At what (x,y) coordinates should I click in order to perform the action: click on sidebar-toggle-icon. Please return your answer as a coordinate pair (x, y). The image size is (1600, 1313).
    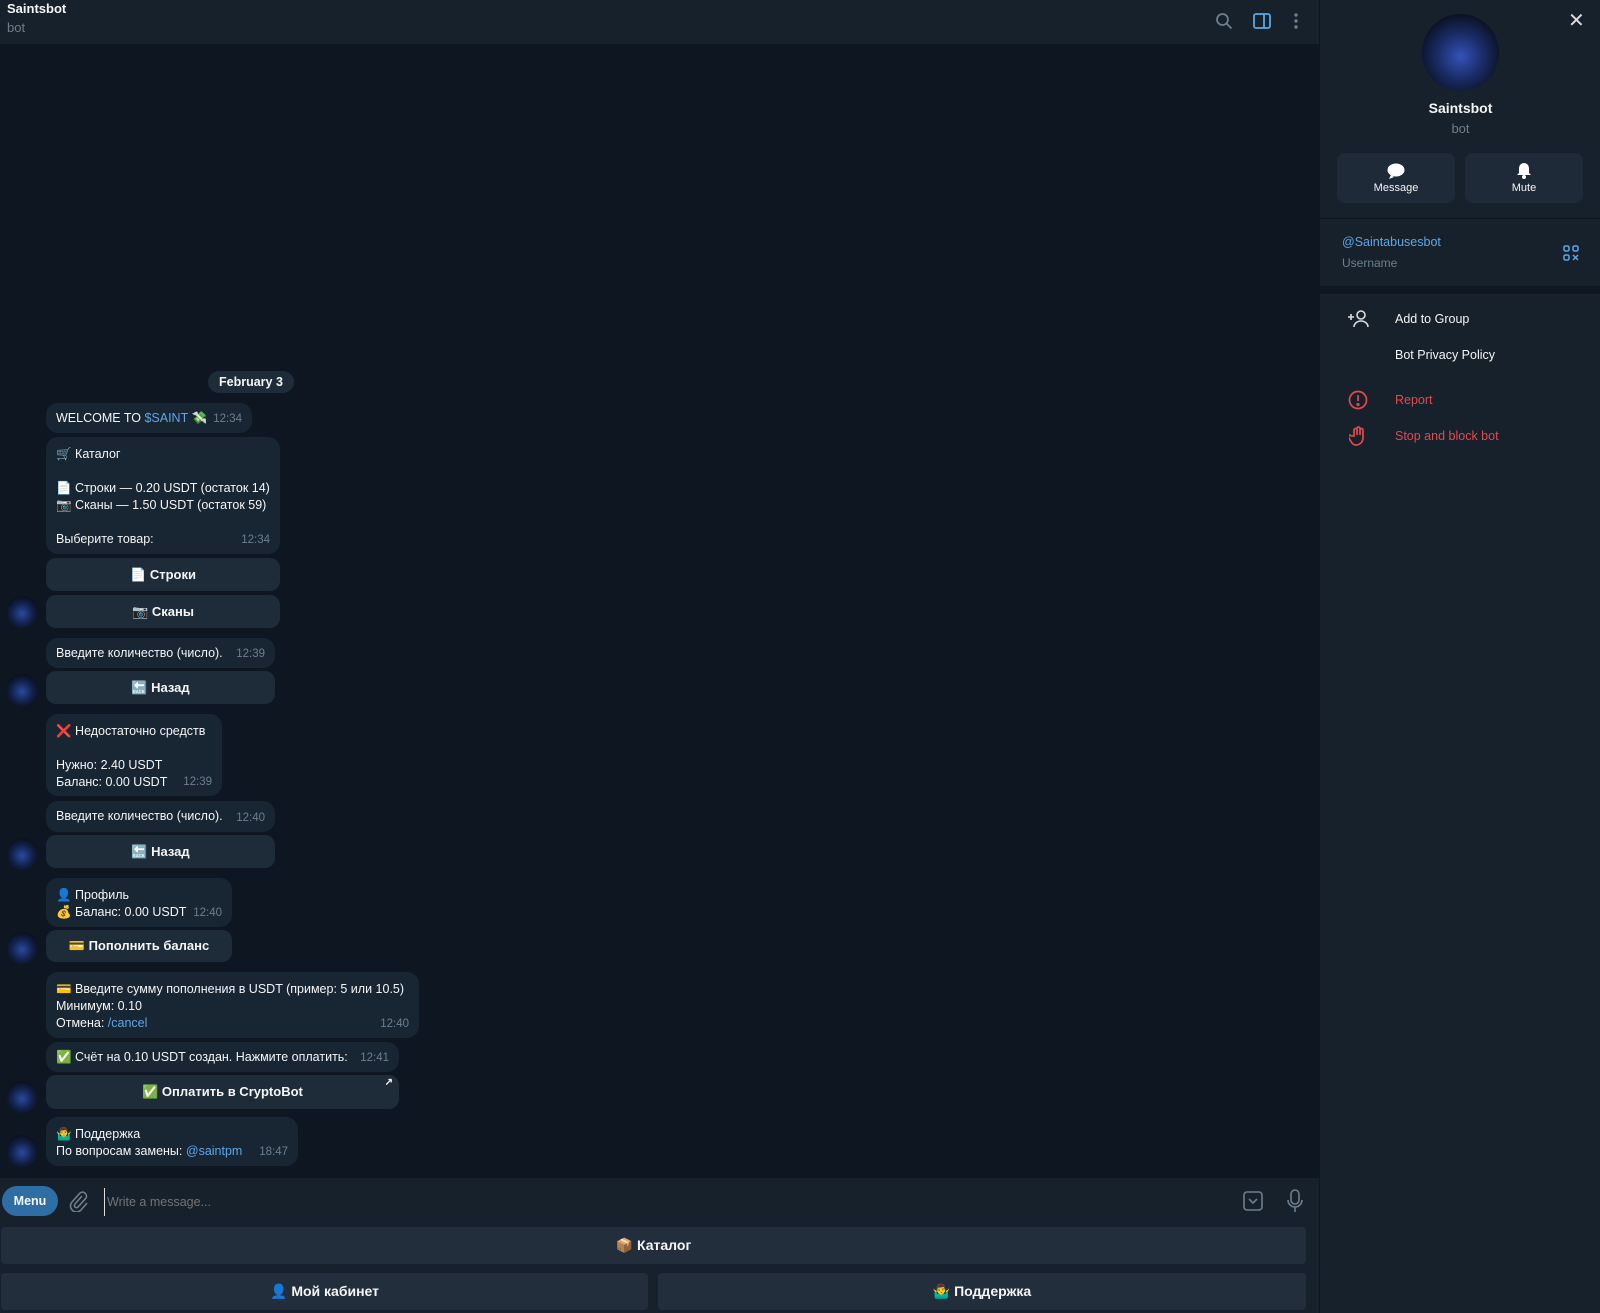
    Looking at the image, I should click on (1262, 21).